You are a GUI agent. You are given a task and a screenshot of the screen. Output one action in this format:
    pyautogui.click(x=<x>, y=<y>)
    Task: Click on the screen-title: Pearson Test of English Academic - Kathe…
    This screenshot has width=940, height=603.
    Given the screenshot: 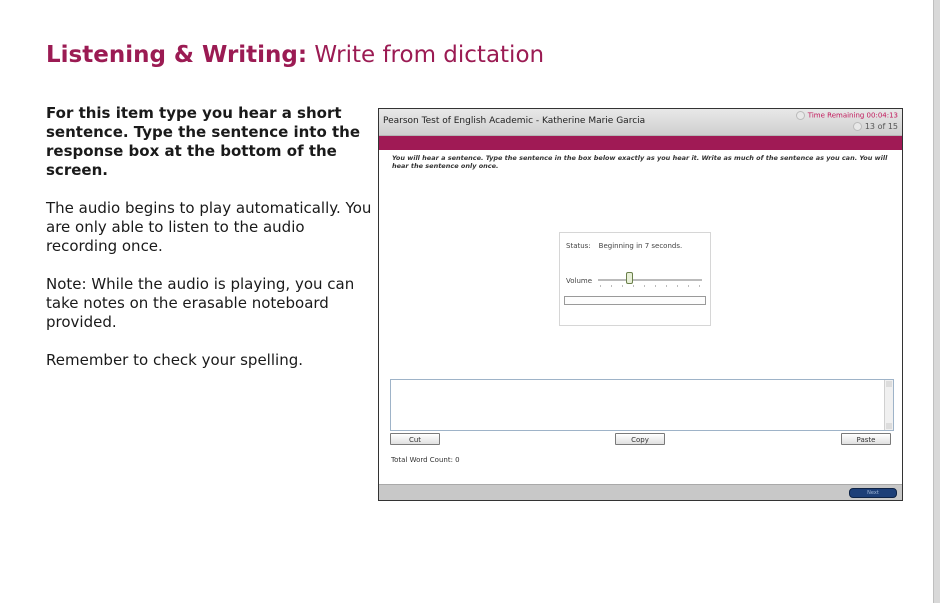 What is the action you would take?
    pyautogui.click(x=514, y=121)
    